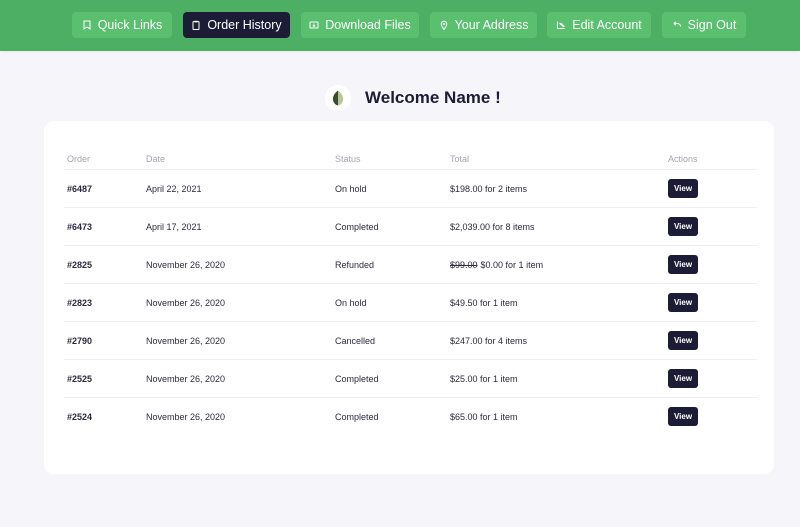  I want to click on header-total: Total, so click(460, 159).